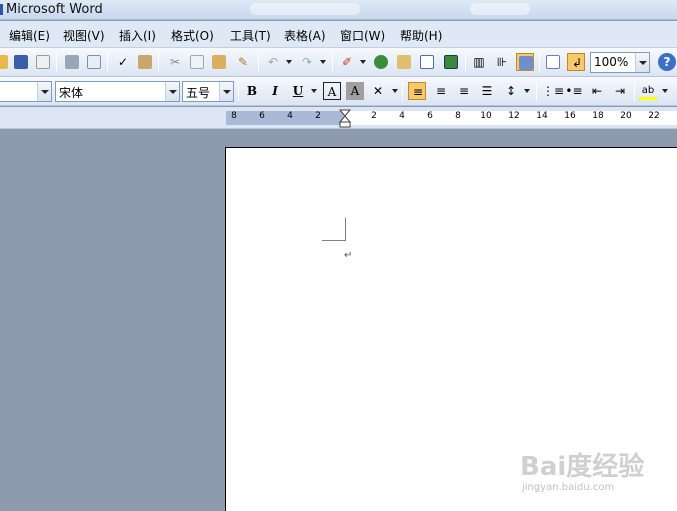  I want to click on italic-button: I, so click(275, 91).